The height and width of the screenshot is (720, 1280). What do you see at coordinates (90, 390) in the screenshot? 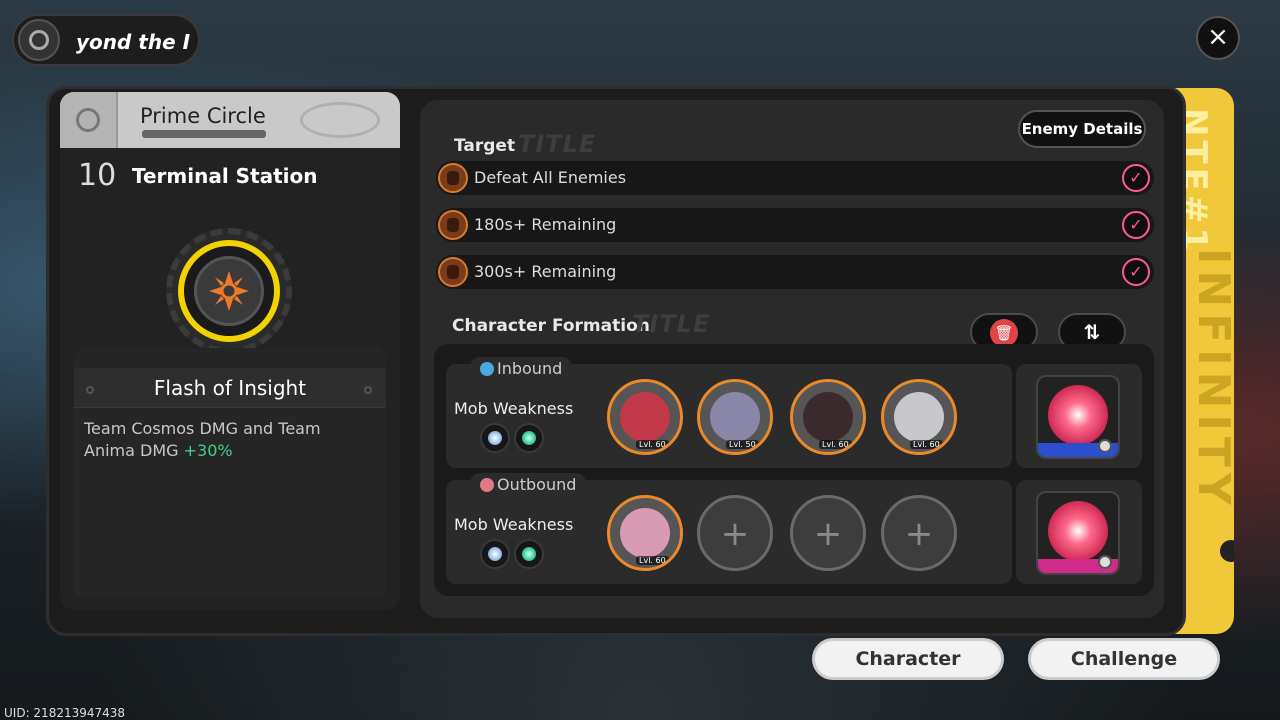
I see `decor-dot-left` at bounding box center [90, 390].